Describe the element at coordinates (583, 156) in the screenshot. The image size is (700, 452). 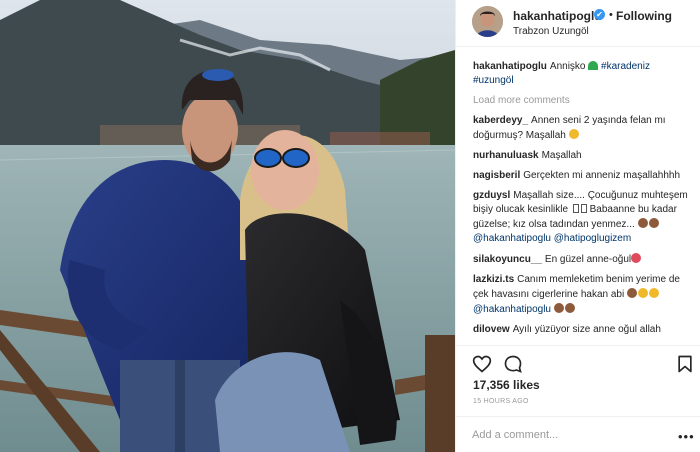
I see `comment: nurhanuluask Maşallah` at that location.